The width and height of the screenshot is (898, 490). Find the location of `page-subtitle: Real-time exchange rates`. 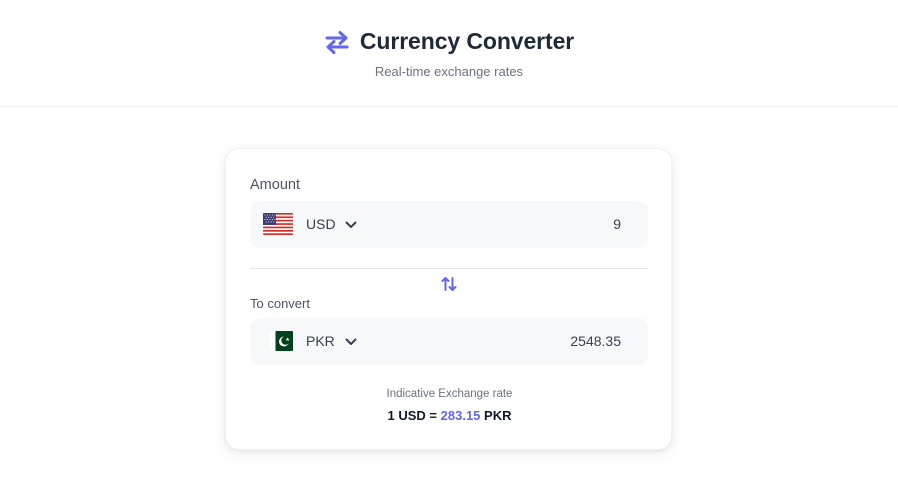

page-subtitle: Real-time exchange rates is located at coordinates (449, 71).